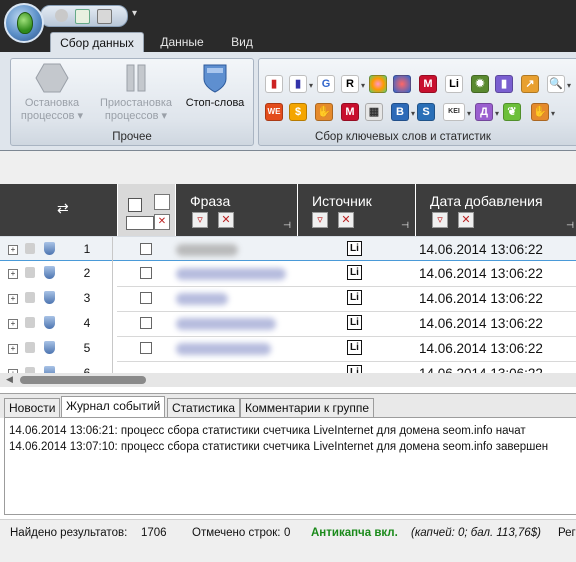  Describe the element at coordinates (324, 112) in the screenshot. I see `hand-icon: ✋` at that location.